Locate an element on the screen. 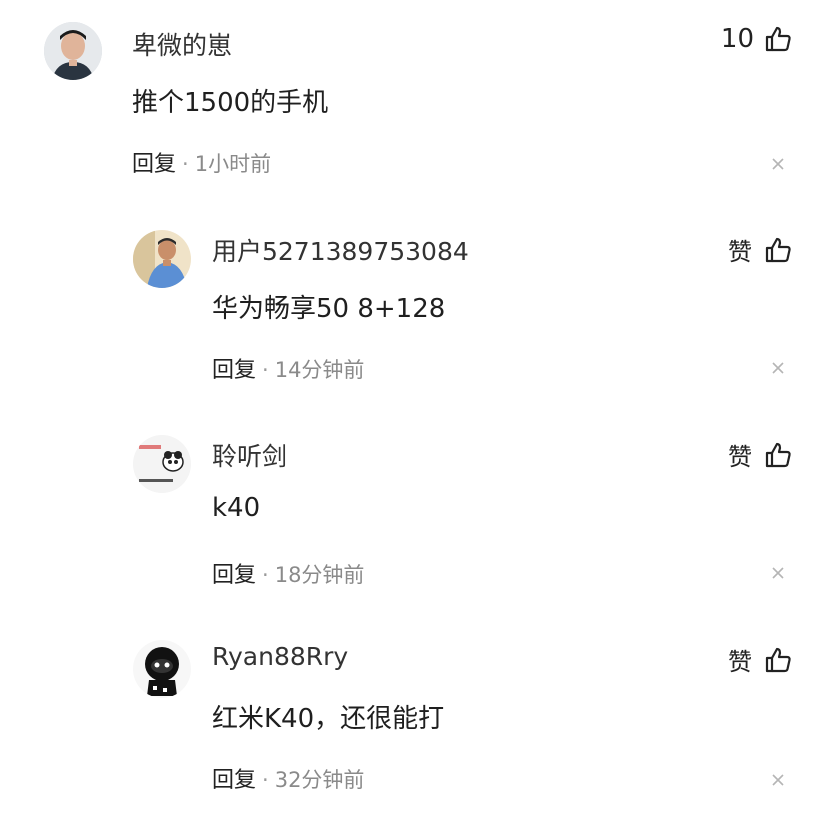 The width and height of the screenshot is (838, 814). comment-text: 推个1500的手机 is located at coordinates (230, 103).